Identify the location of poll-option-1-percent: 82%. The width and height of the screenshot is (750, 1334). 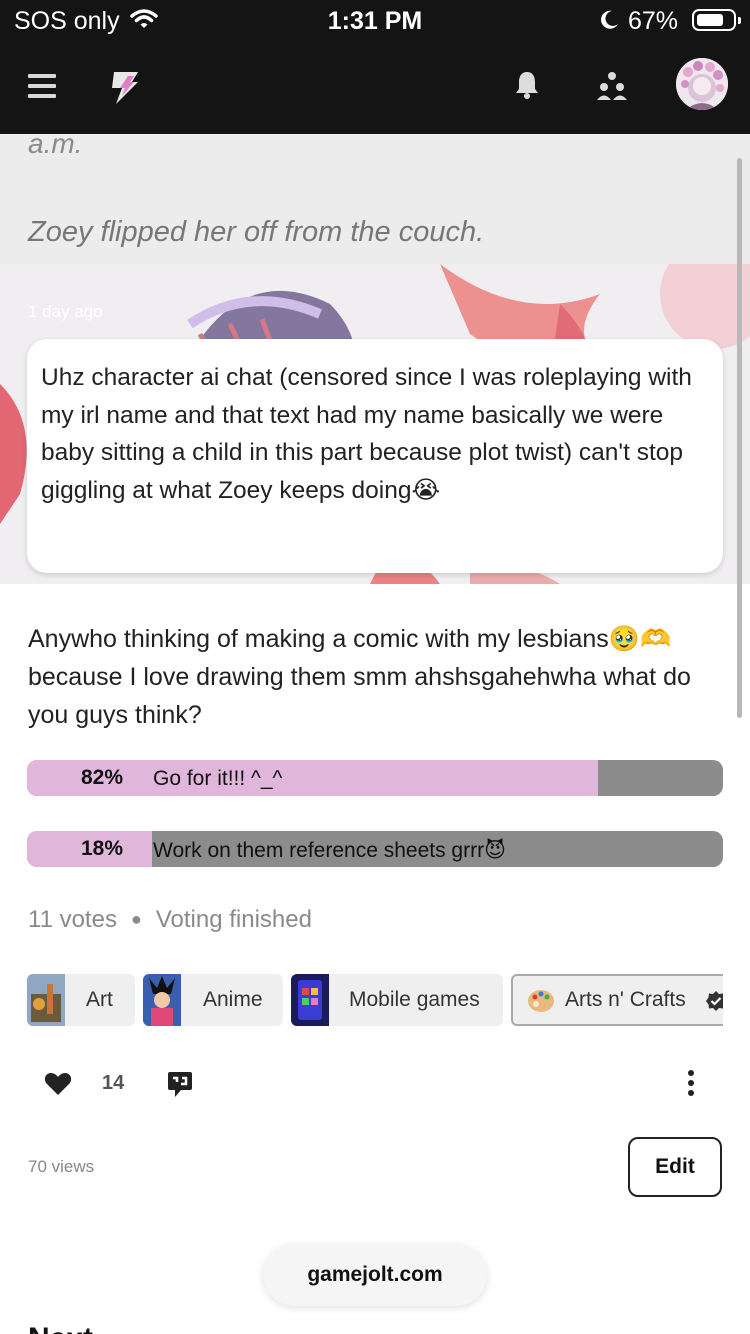
(102, 777).